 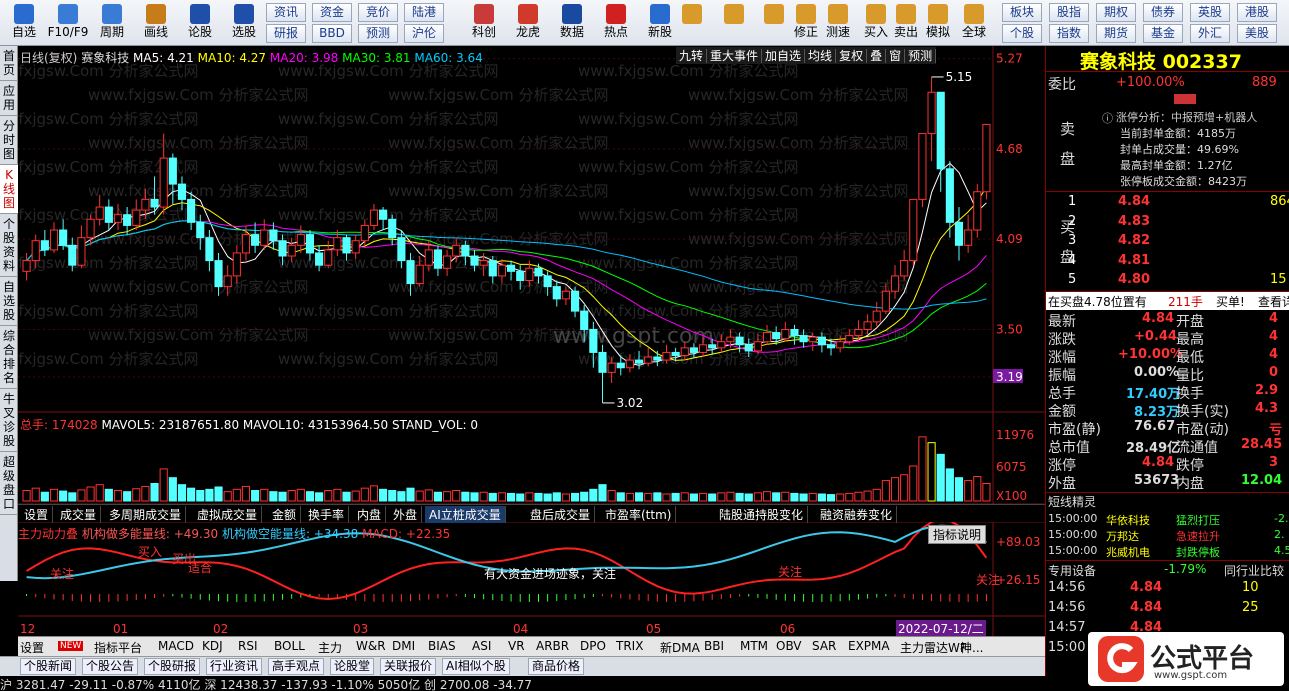 I want to click on indicator-tab-9: DMI, so click(x=403, y=646).